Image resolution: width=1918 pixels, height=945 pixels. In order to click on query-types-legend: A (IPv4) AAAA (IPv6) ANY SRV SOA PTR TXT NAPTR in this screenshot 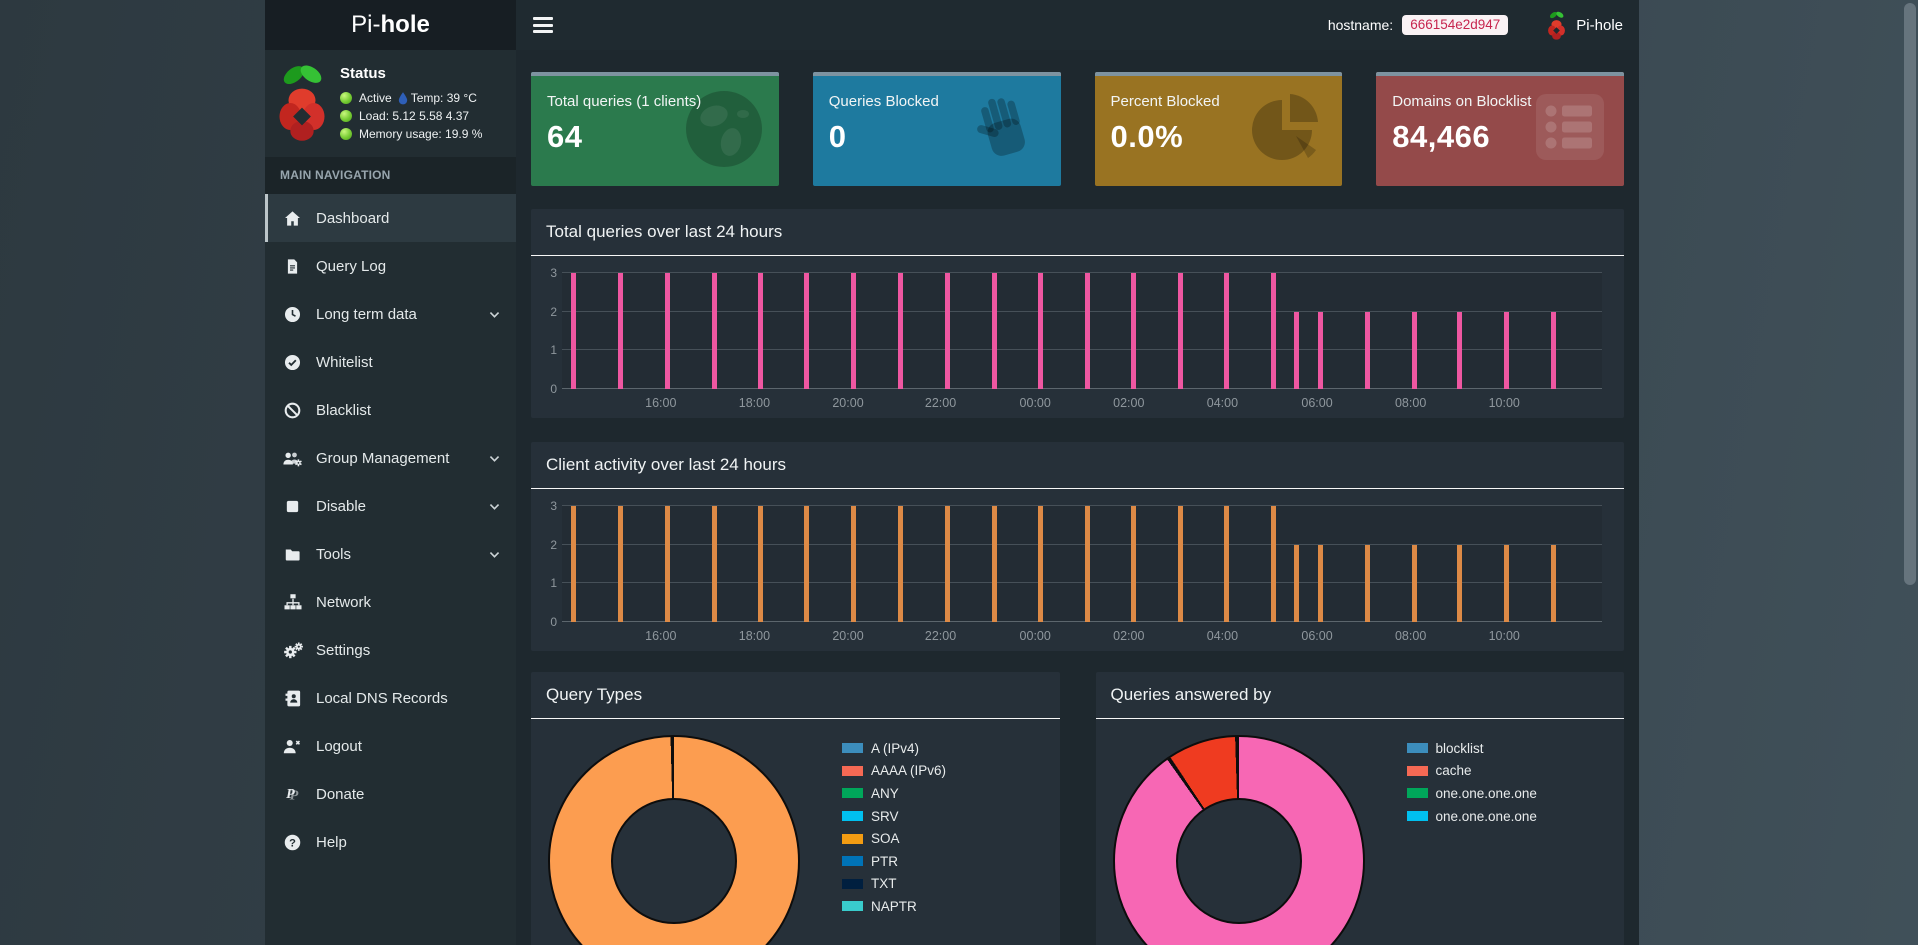, I will do `click(894, 841)`.